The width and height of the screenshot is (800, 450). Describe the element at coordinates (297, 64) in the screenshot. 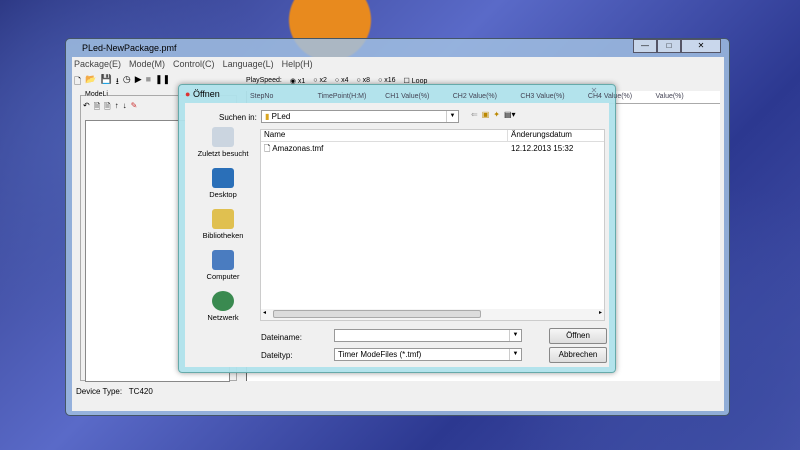

I see `menu-help: Help(H)` at that location.